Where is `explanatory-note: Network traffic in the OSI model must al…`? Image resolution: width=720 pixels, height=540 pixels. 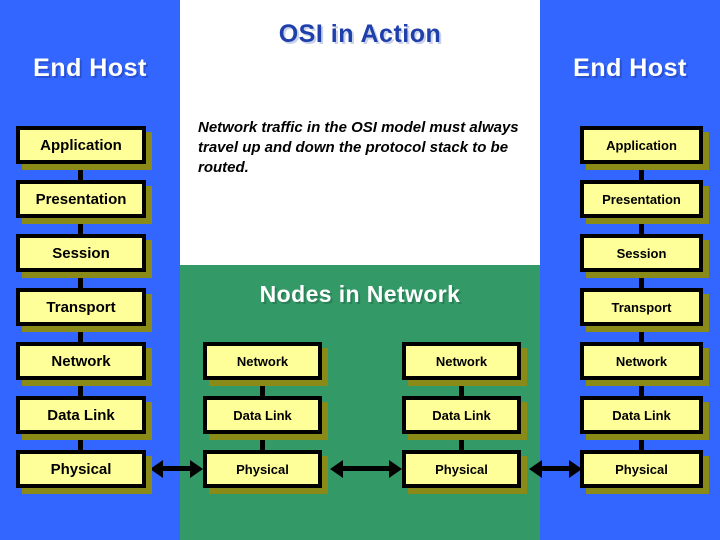 explanatory-note: Network traffic in the OSI model must al… is located at coordinates (358, 147).